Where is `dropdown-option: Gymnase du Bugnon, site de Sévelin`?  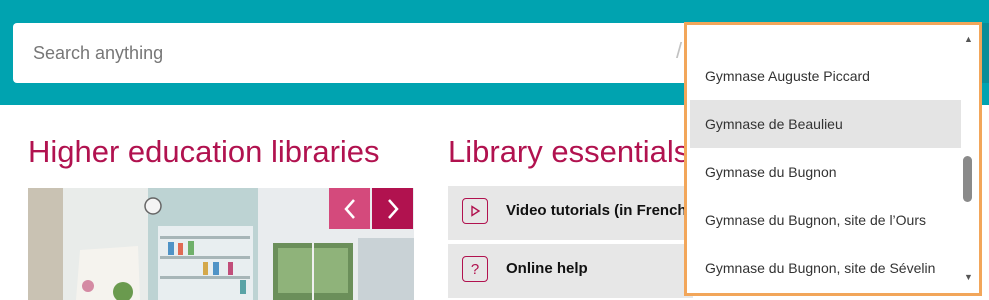
dropdown-option: Gymnase du Bugnon, site de Sévelin is located at coordinates (825, 268).